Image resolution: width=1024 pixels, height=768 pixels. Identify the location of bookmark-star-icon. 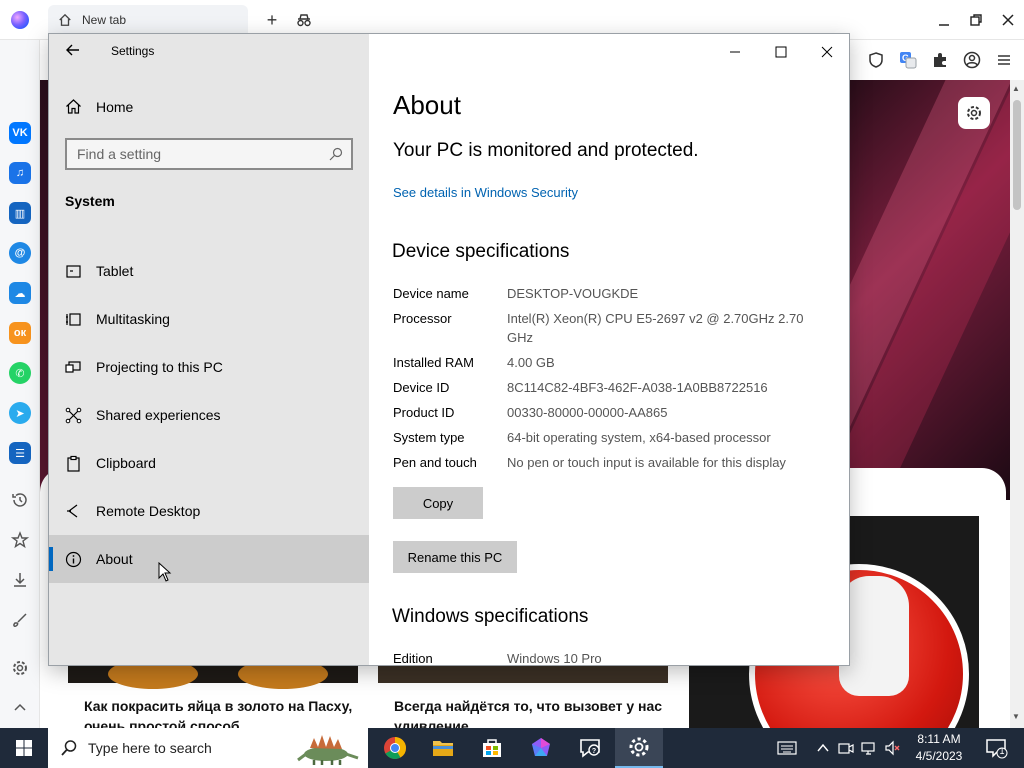
(20, 540).